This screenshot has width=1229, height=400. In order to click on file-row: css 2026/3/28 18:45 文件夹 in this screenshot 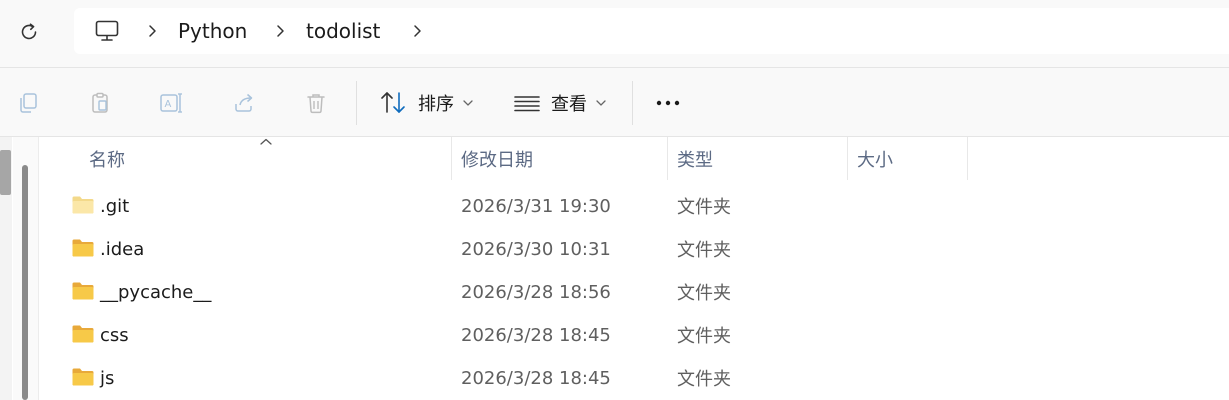, I will do `click(634, 335)`.